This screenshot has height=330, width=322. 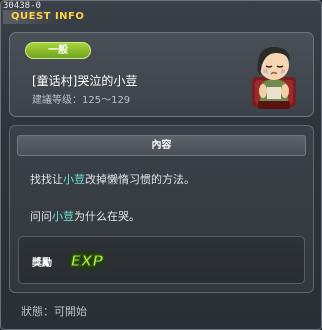 What do you see at coordinates (140, 179) in the screenshot?
I see `content-line-1-post: 改掉懒惰习惯的方法。` at bounding box center [140, 179].